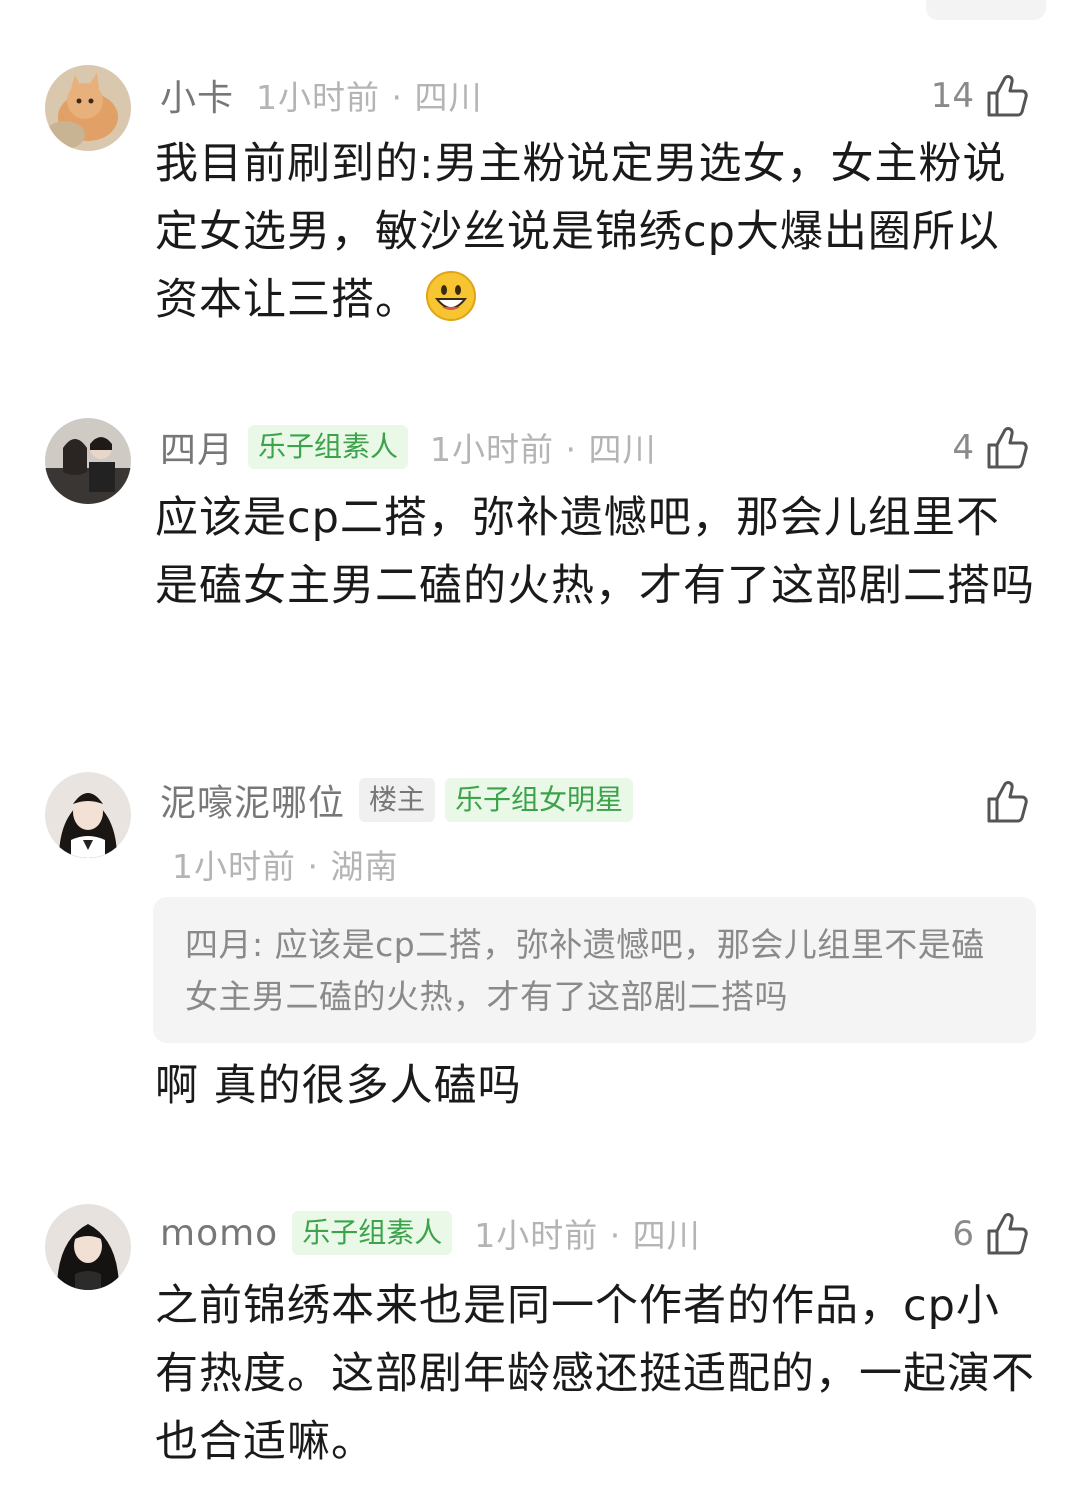 The width and height of the screenshot is (1080, 1506). What do you see at coordinates (963, 1234) in the screenshot?
I see `like-count: 6` at bounding box center [963, 1234].